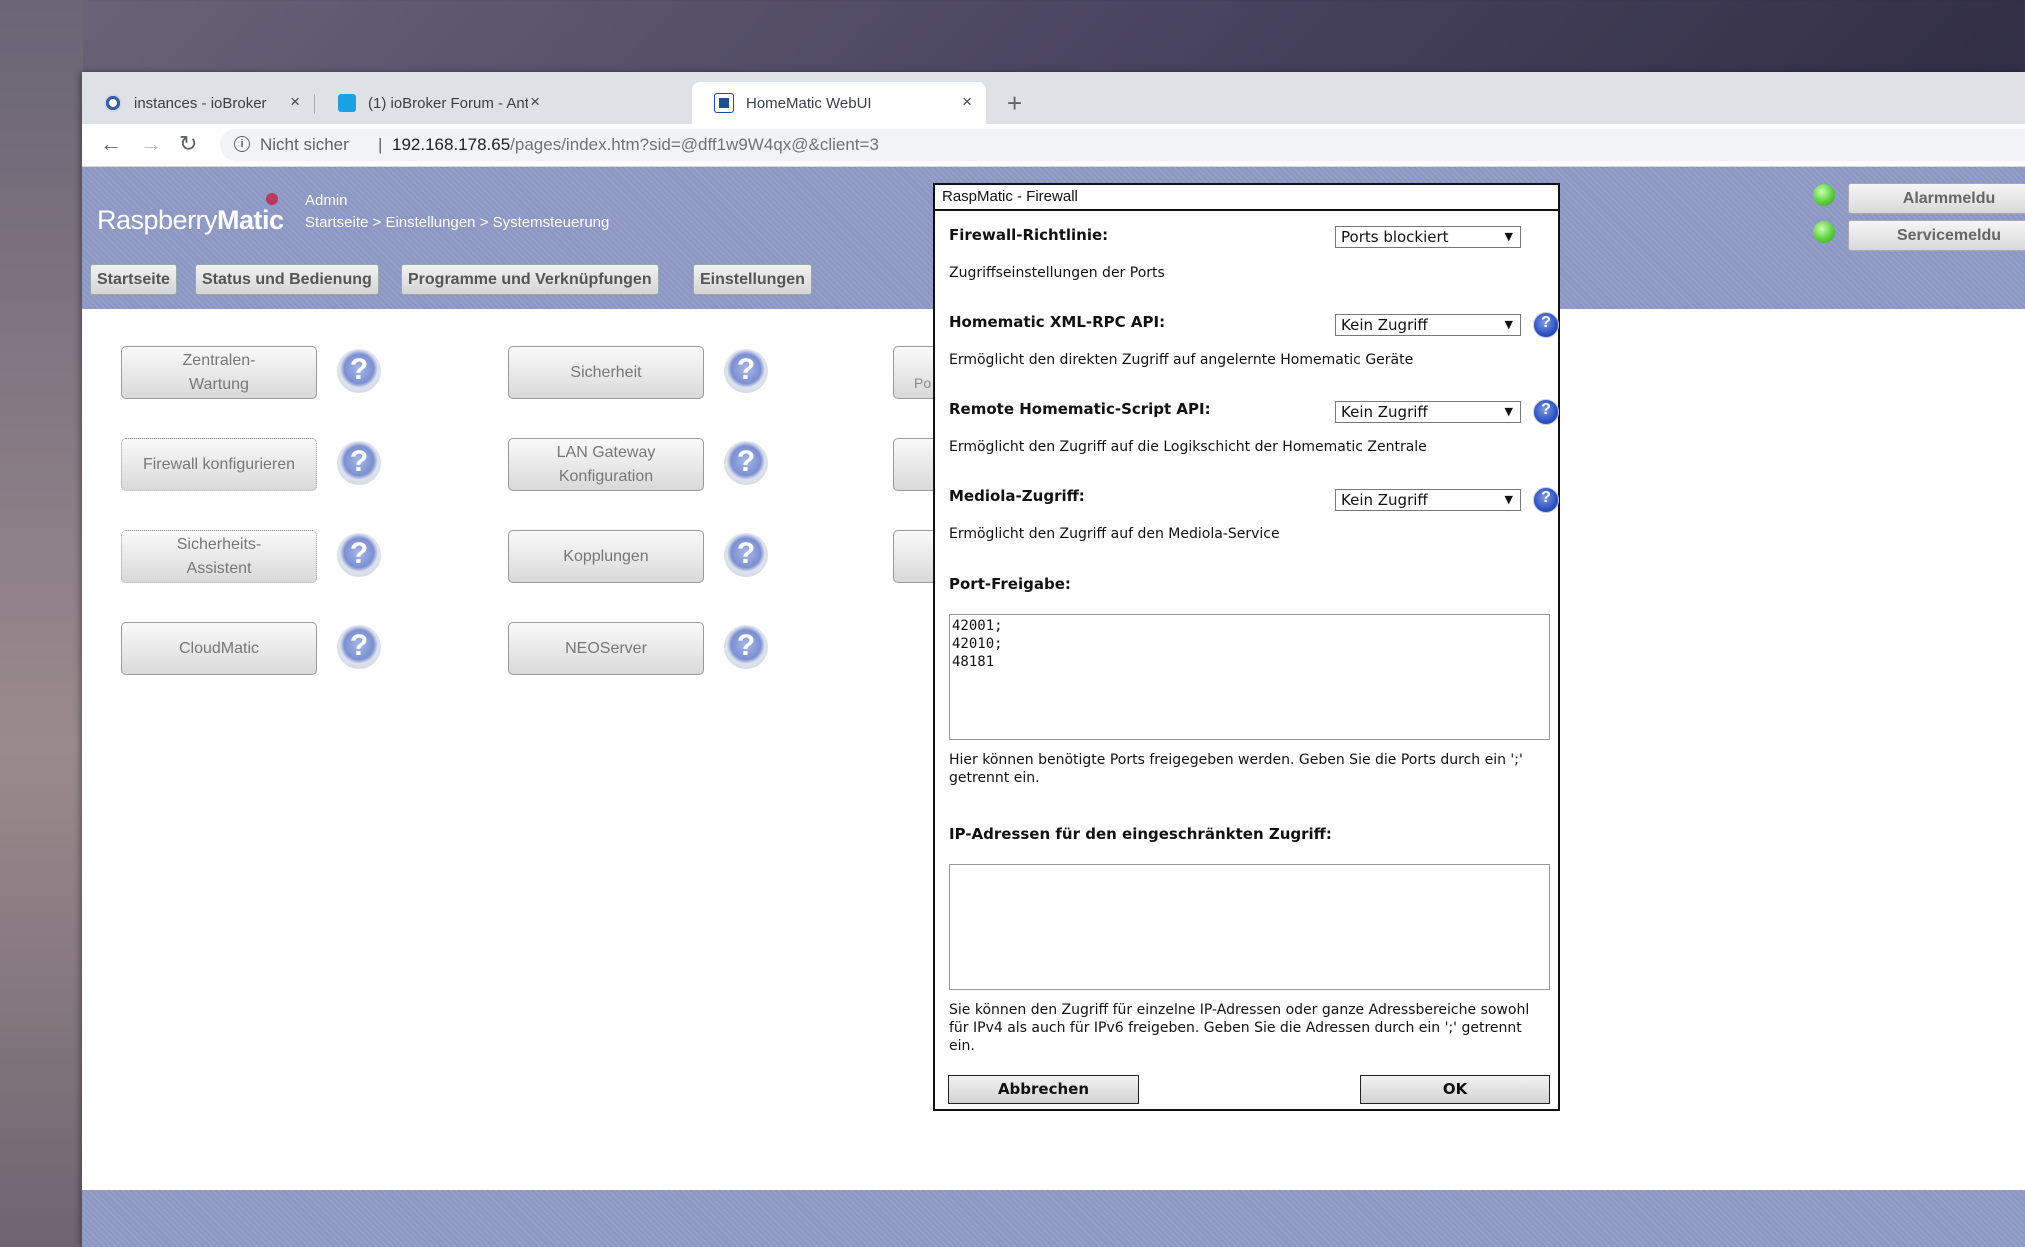  What do you see at coordinates (347, 103) in the screenshot?
I see `forum-icon` at bounding box center [347, 103].